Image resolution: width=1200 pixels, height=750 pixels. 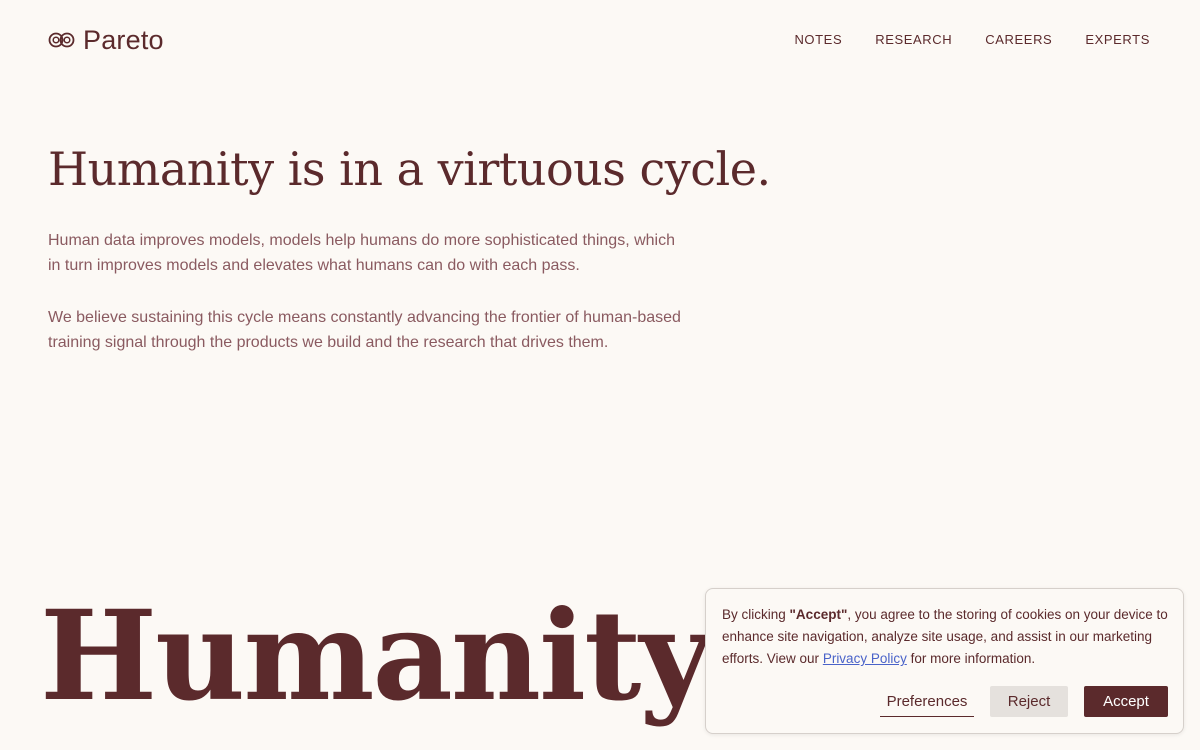 What do you see at coordinates (865, 658) in the screenshot?
I see `privacy-policy-link: Privacy Policy` at bounding box center [865, 658].